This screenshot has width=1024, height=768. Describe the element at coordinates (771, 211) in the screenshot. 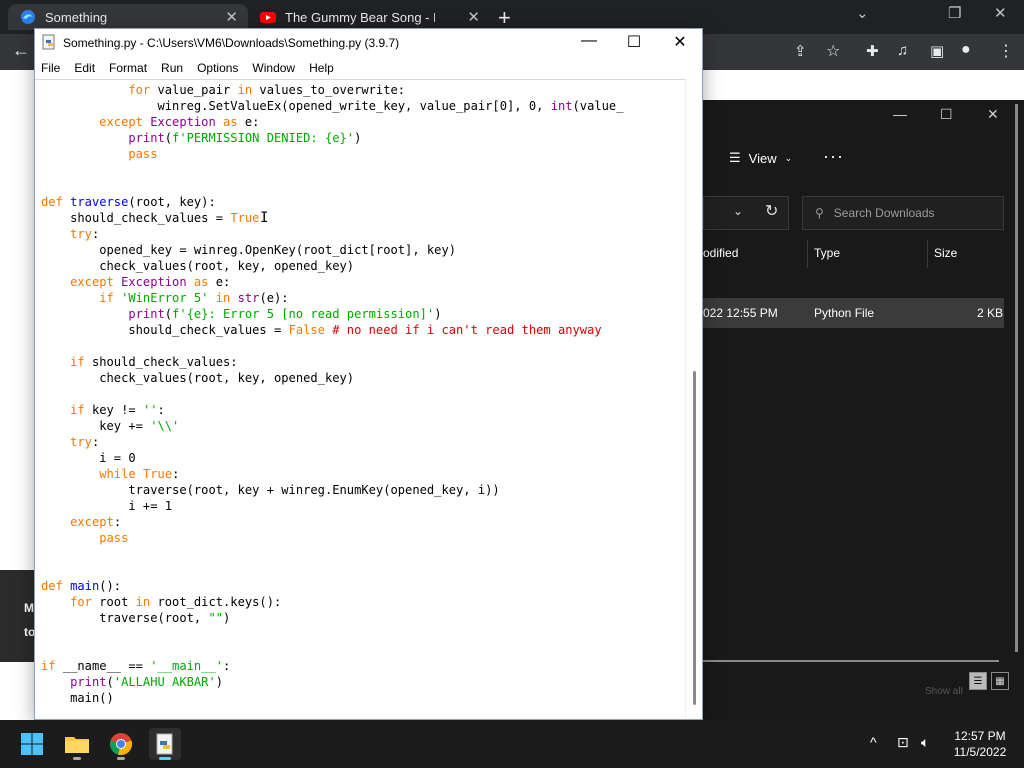

I see `refresh-icon: ↻` at that location.